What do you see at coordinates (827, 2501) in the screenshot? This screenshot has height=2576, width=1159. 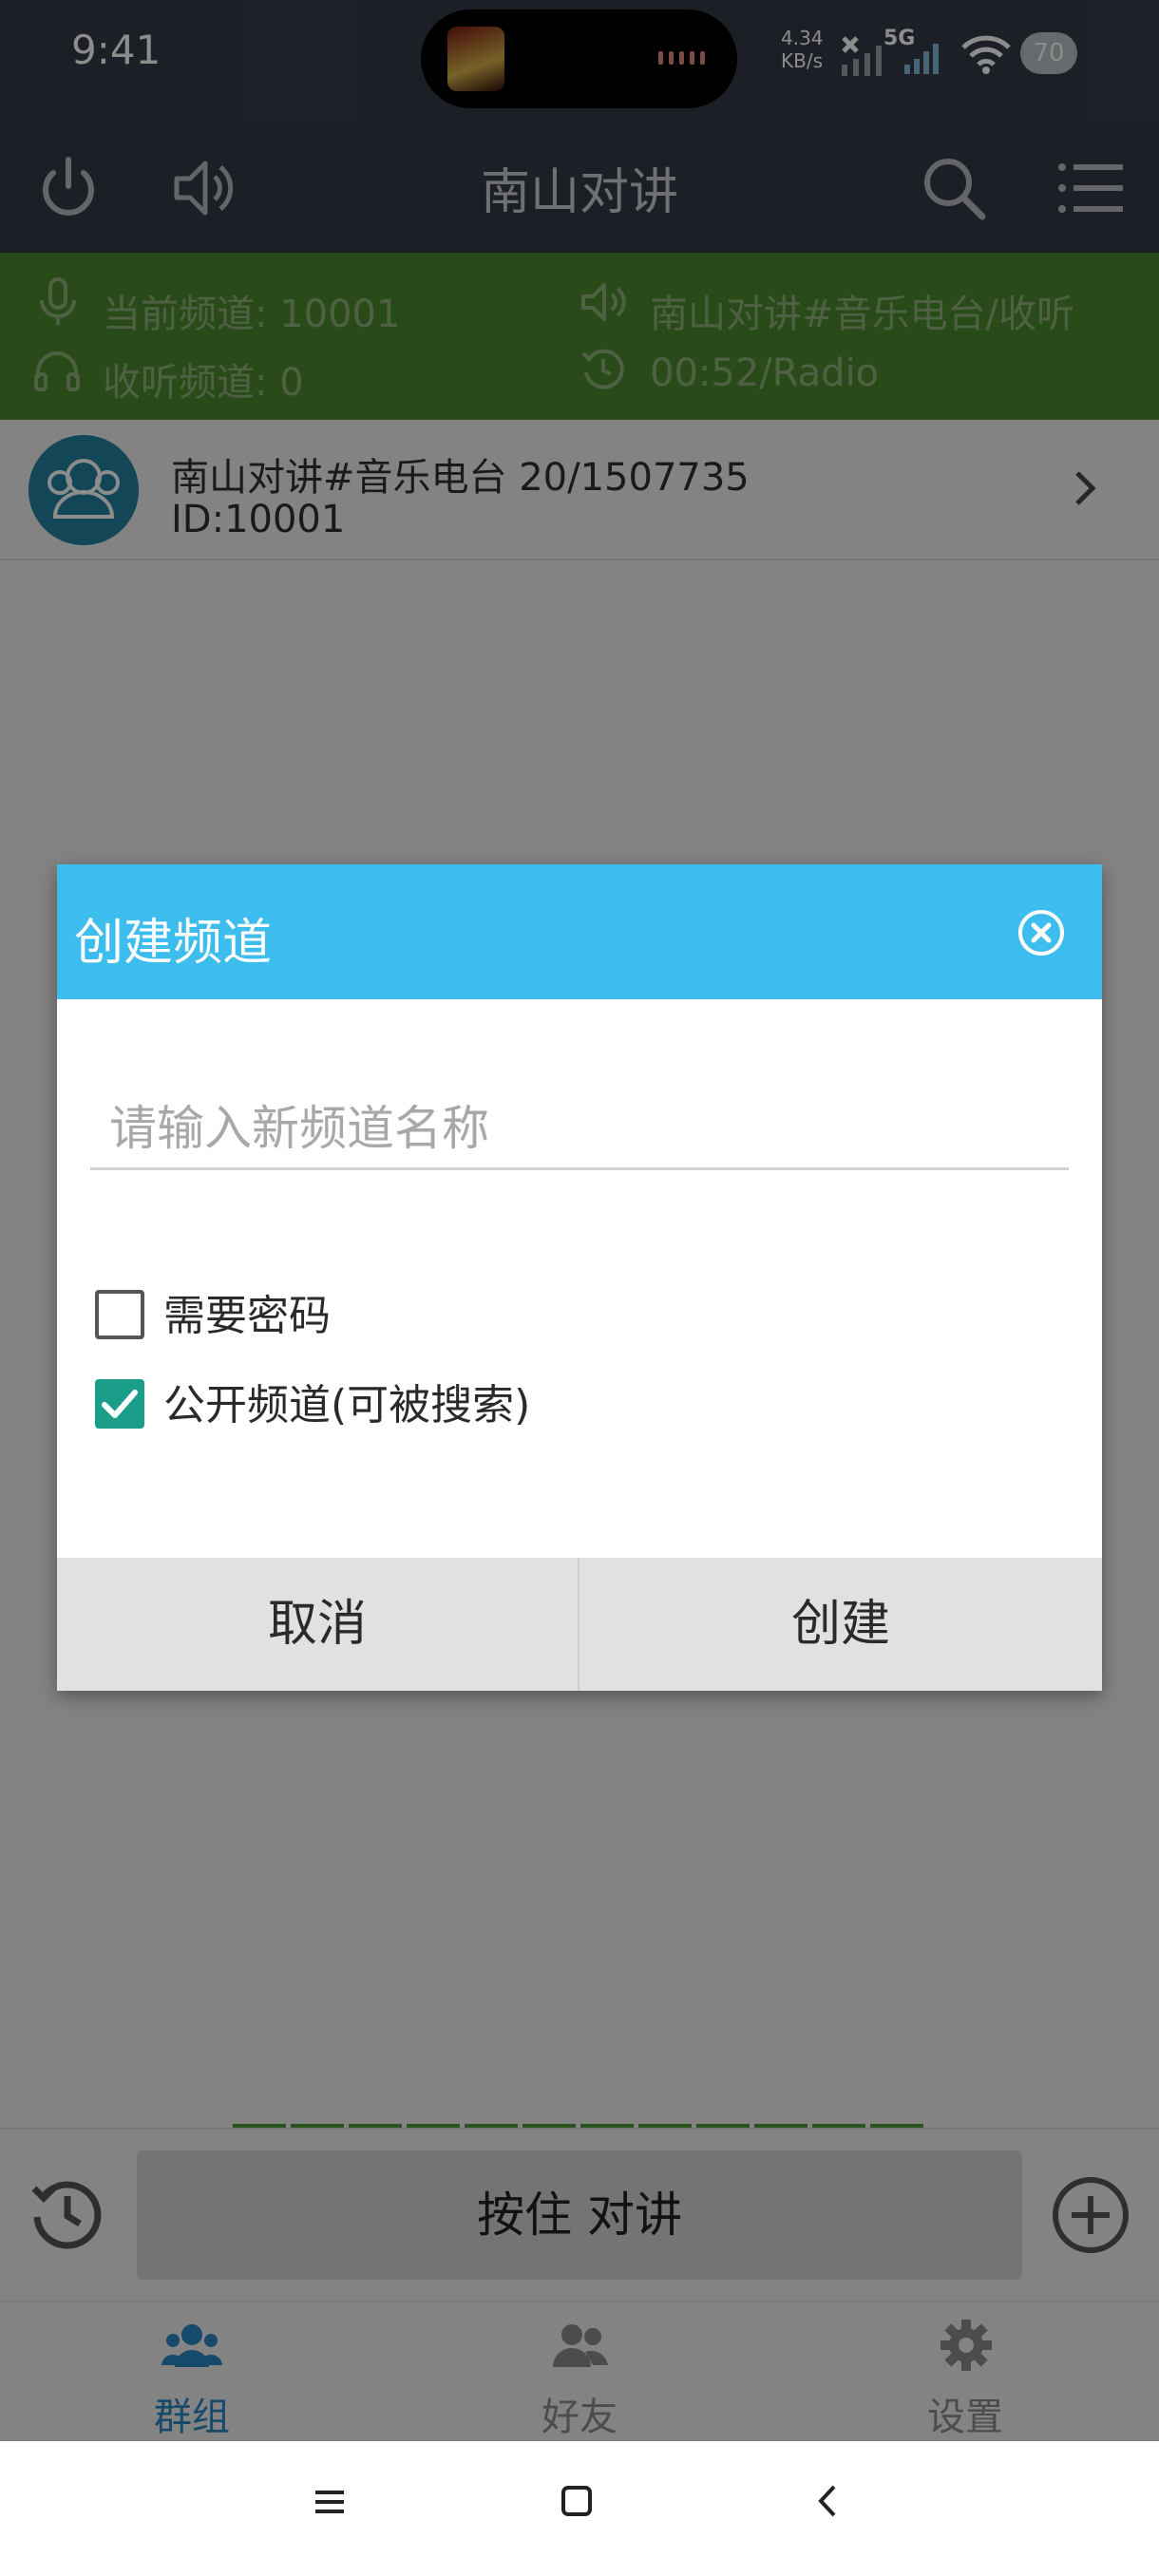 I see `back-icon` at bounding box center [827, 2501].